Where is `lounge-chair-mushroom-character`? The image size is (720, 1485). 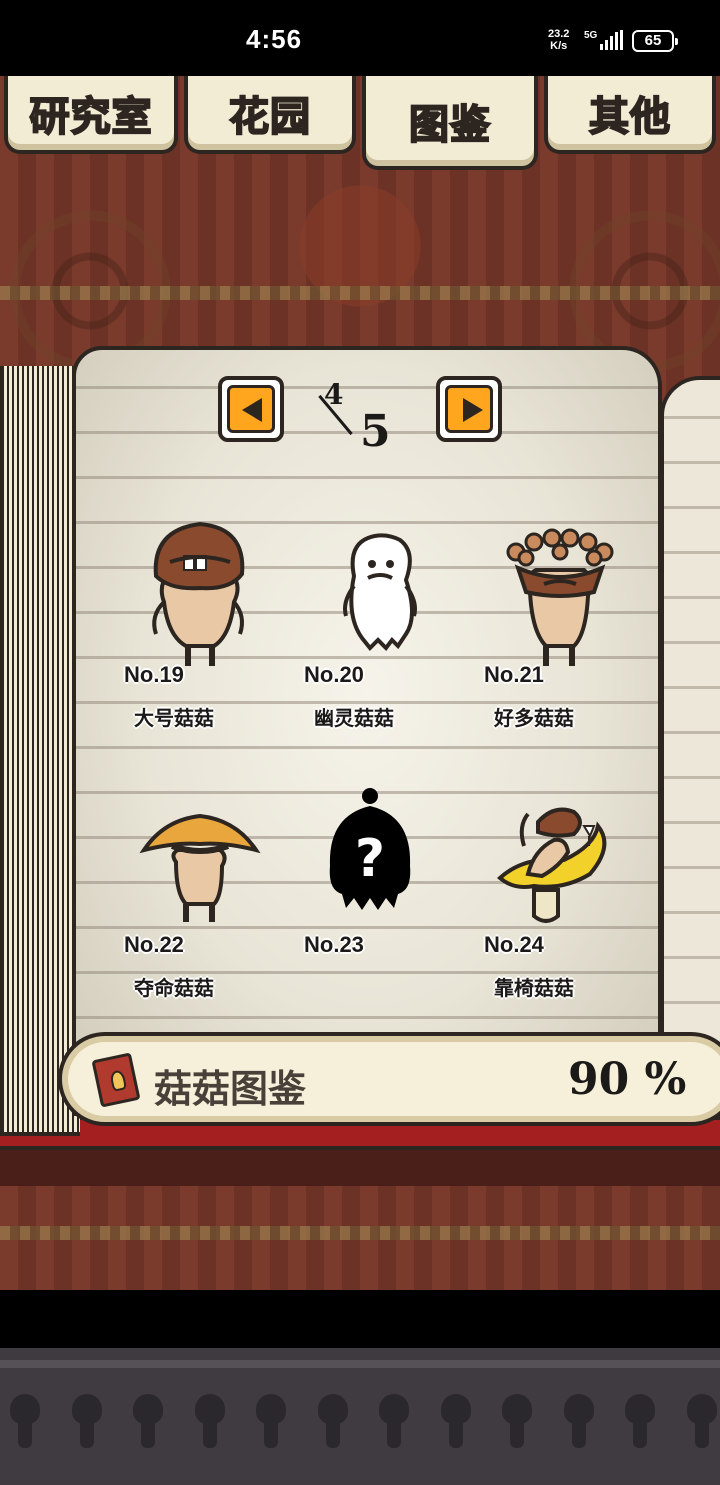
lounge-chair-mushroom-character is located at coordinates (551, 865).